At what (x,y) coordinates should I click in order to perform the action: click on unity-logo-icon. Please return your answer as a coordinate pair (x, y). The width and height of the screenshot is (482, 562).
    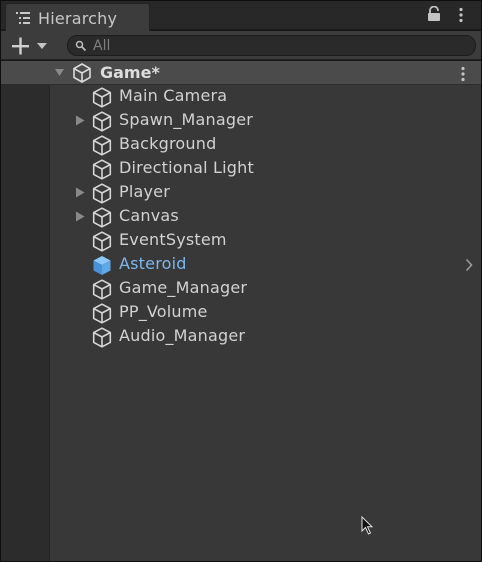
    Looking at the image, I should click on (82, 73).